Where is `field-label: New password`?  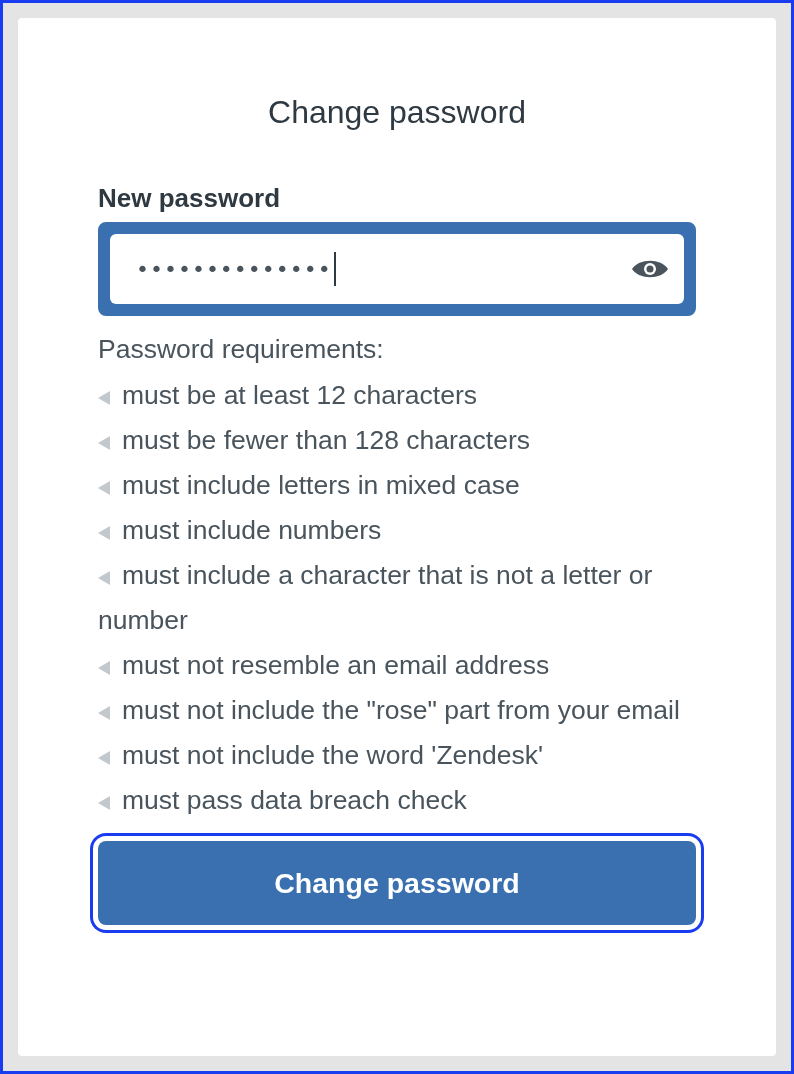 field-label: New password is located at coordinates (189, 198).